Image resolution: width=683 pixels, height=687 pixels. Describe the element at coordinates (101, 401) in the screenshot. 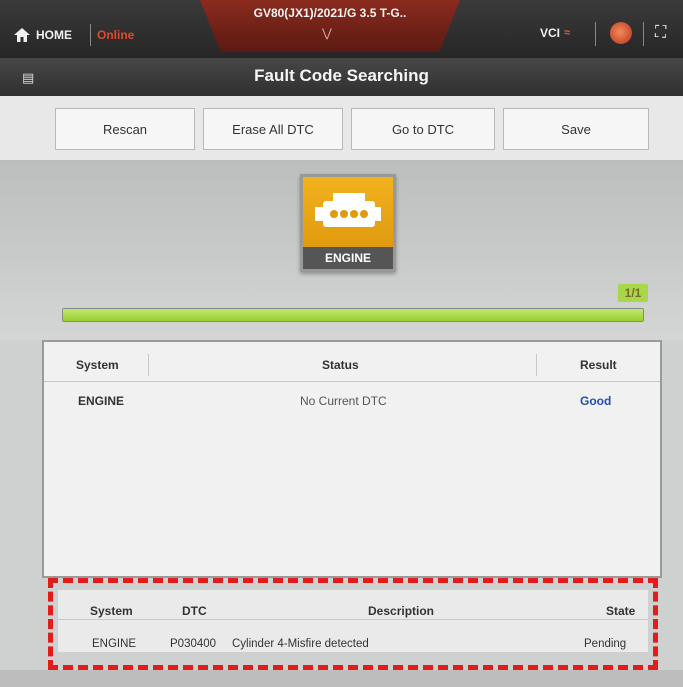

I see `system-cell: ENGINE` at that location.